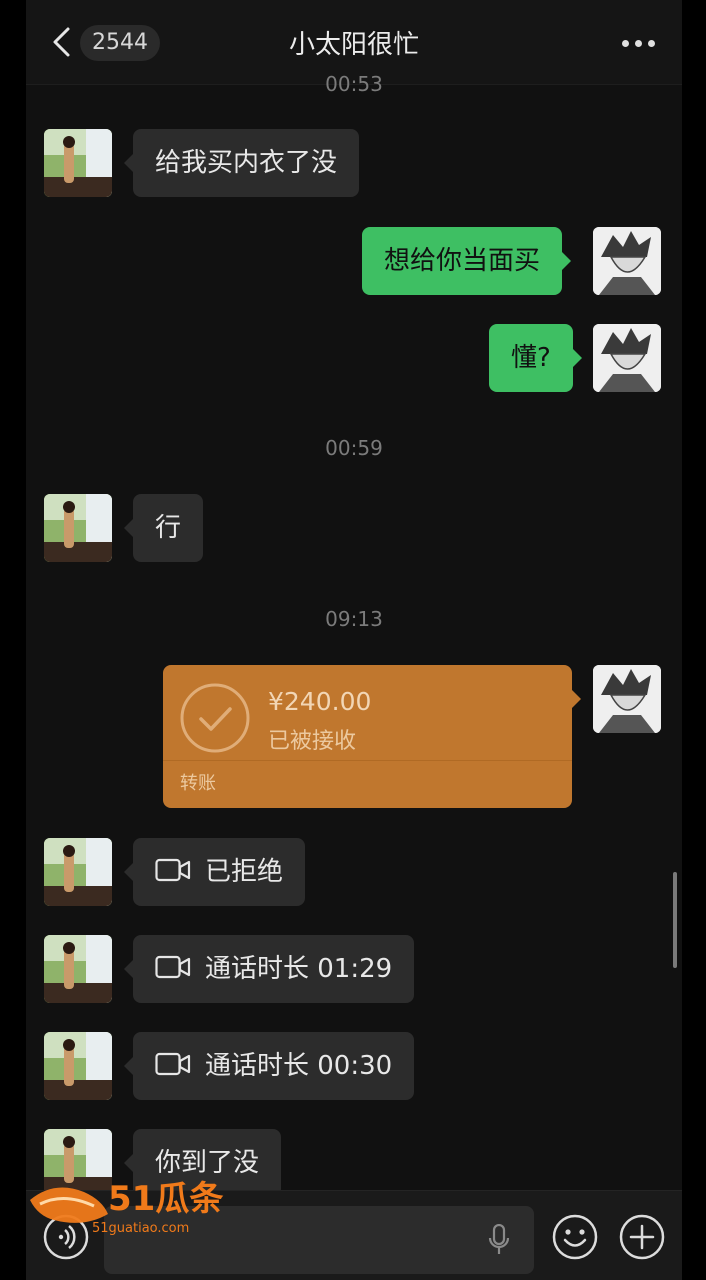  Describe the element at coordinates (140, 1228) in the screenshot. I see `watermark-url: 51guatiao.com` at that location.